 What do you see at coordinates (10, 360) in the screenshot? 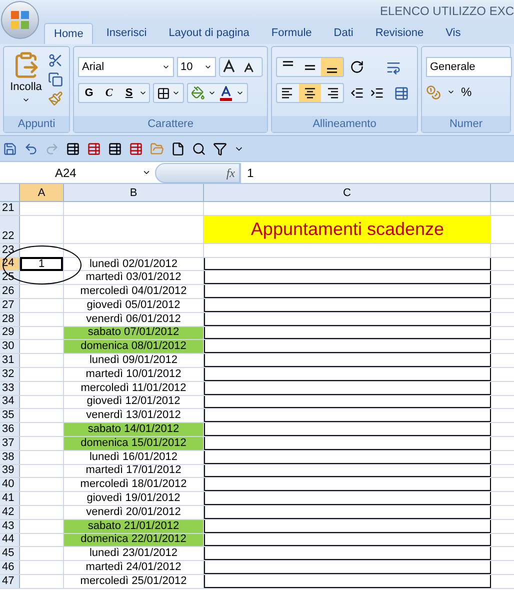
I see `row-header: 31` at bounding box center [10, 360].